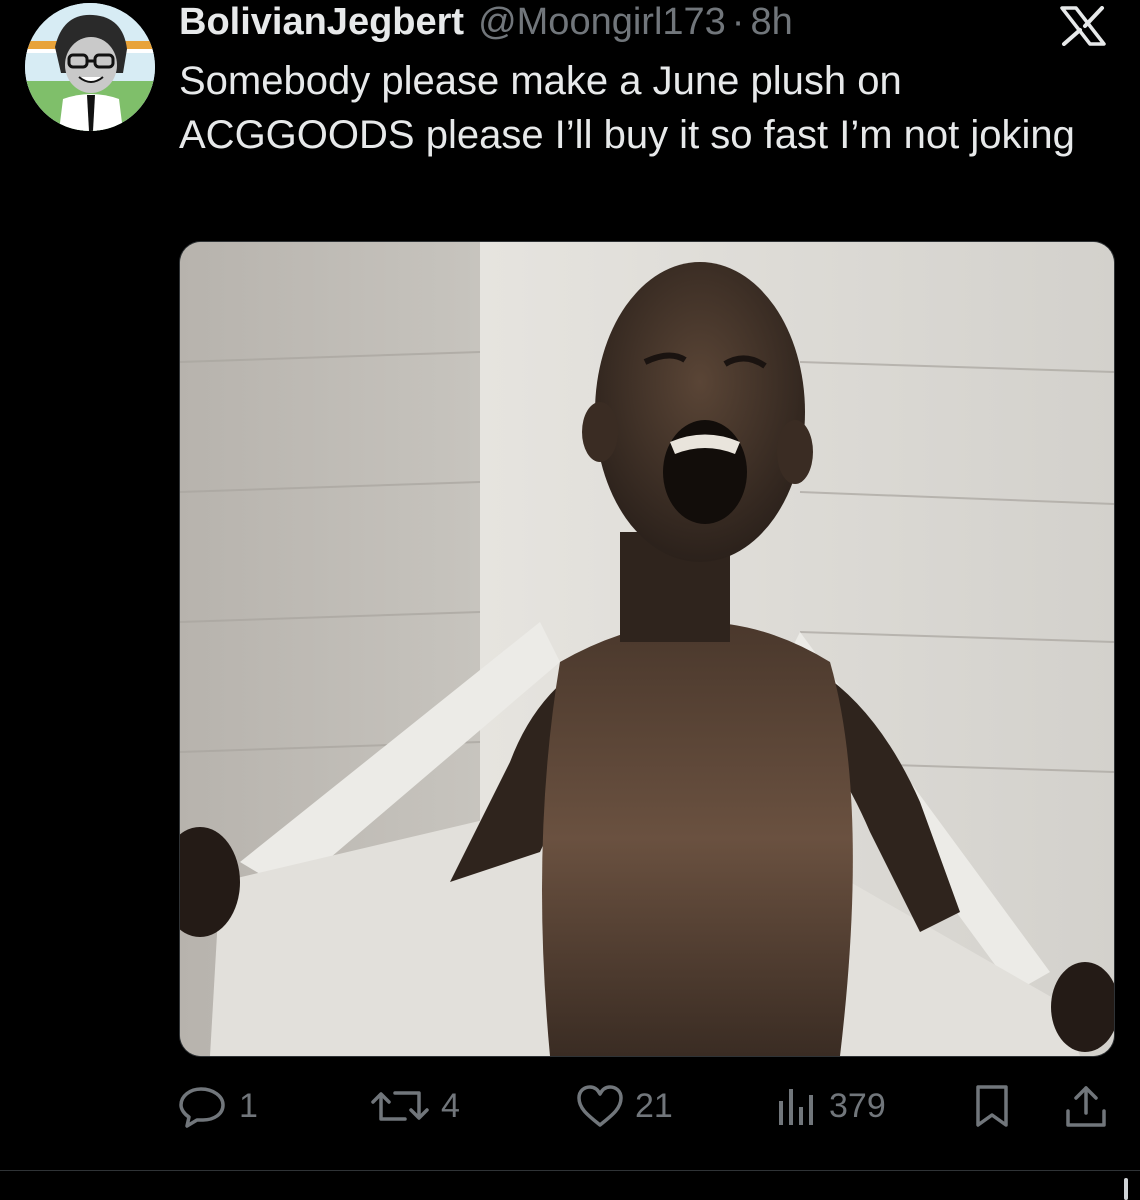 The image size is (1140, 1200). What do you see at coordinates (570, 1170) in the screenshot?
I see `divider` at bounding box center [570, 1170].